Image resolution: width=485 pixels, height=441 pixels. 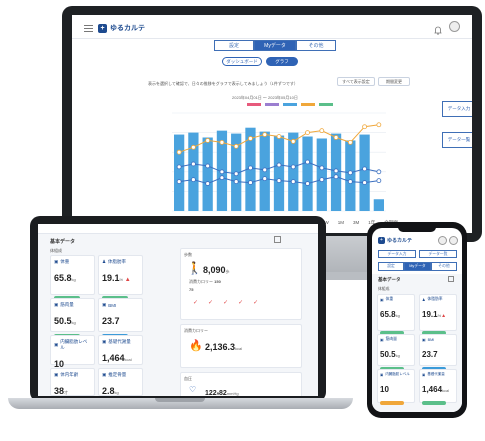 What do you see at coordinates (356, 81) in the screenshot?
I see `display-settings-button: すべて表示設定` at bounding box center [356, 81].